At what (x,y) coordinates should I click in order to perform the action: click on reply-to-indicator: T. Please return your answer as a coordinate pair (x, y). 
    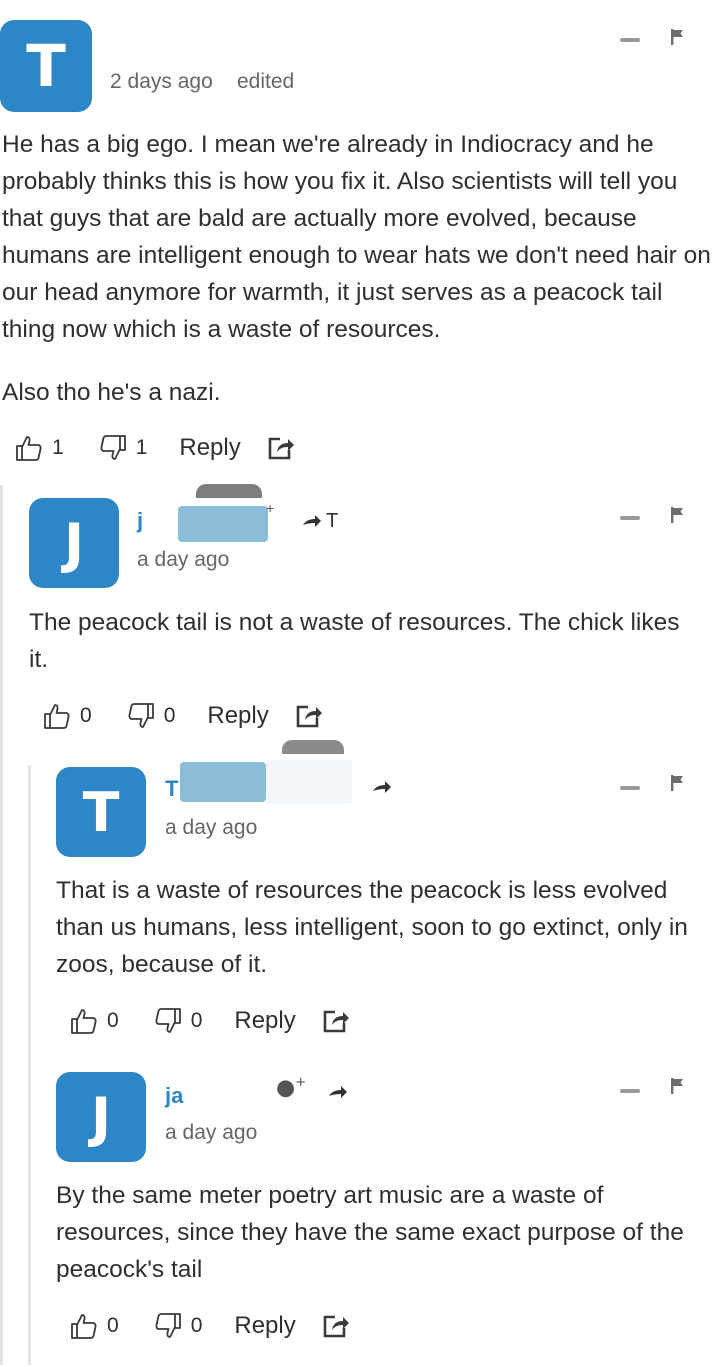
    Looking at the image, I should click on (320, 521).